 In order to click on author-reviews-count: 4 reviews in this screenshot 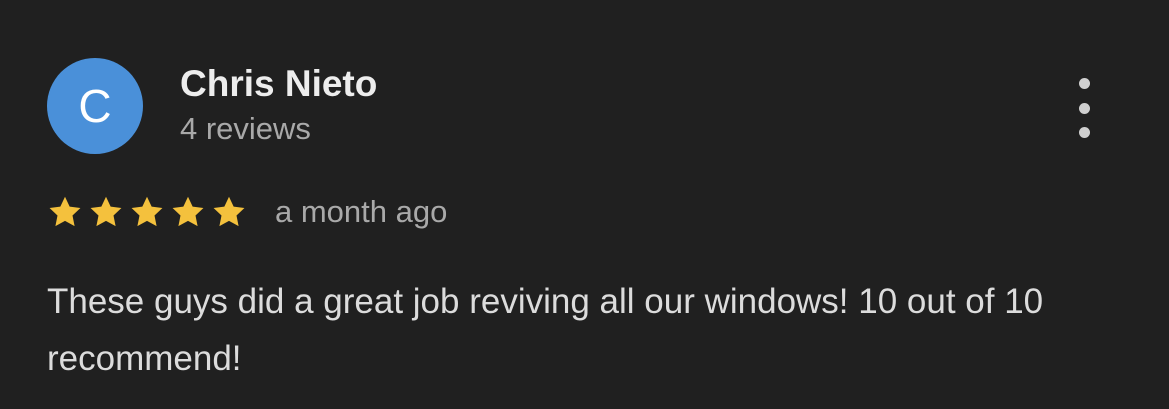, I will do `click(245, 129)`.